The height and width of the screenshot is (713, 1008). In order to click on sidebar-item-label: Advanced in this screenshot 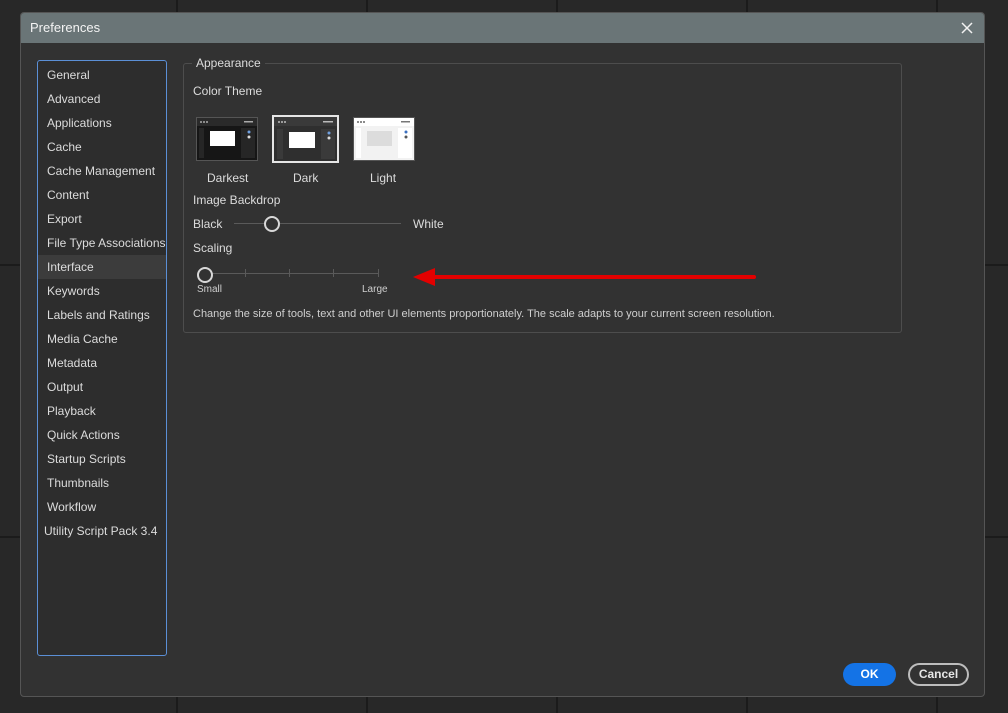, I will do `click(74, 99)`.